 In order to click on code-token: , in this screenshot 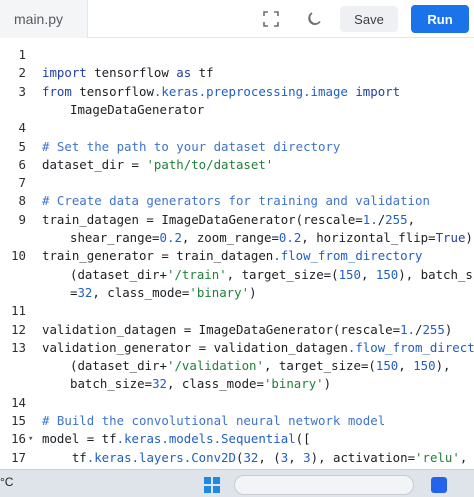, I will do `click(296, 457)`.